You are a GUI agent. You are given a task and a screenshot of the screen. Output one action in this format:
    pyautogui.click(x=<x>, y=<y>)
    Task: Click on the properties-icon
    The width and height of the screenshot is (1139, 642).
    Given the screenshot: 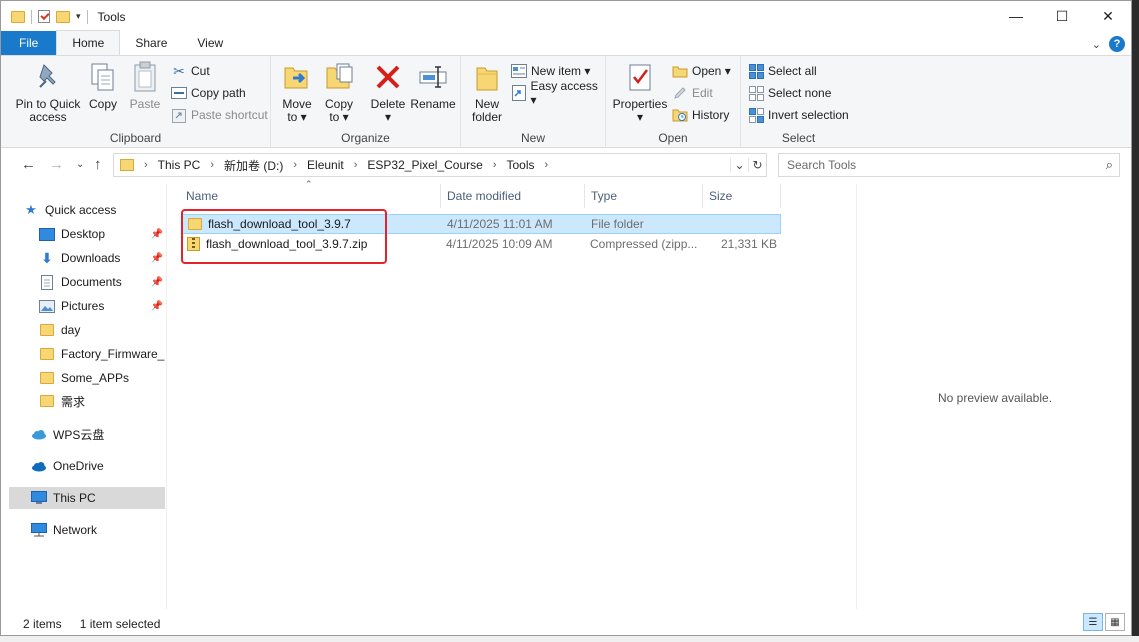 What is the action you would take?
    pyautogui.click(x=44, y=16)
    